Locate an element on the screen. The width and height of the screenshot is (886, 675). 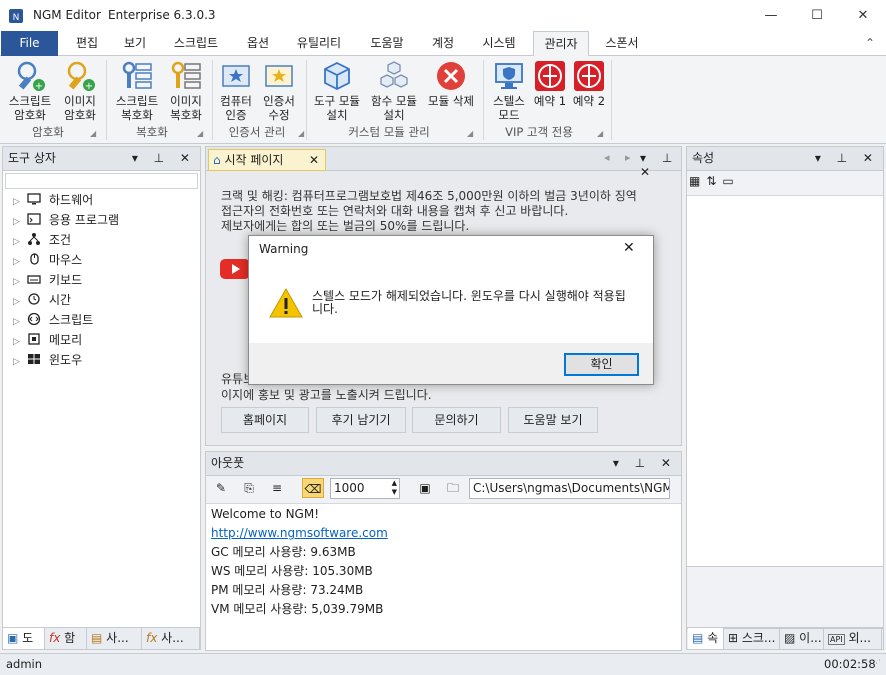
computer-auth-button: 컴퓨터 인증 is located at coordinates (236, 91).